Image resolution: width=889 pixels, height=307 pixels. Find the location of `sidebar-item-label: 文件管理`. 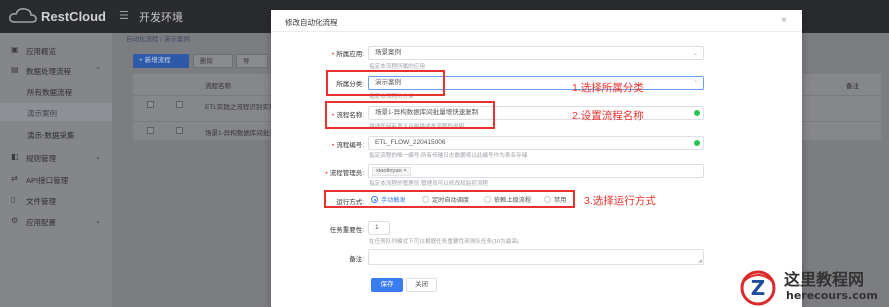

sidebar-item-label: 文件管理 is located at coordinates (41, 201).